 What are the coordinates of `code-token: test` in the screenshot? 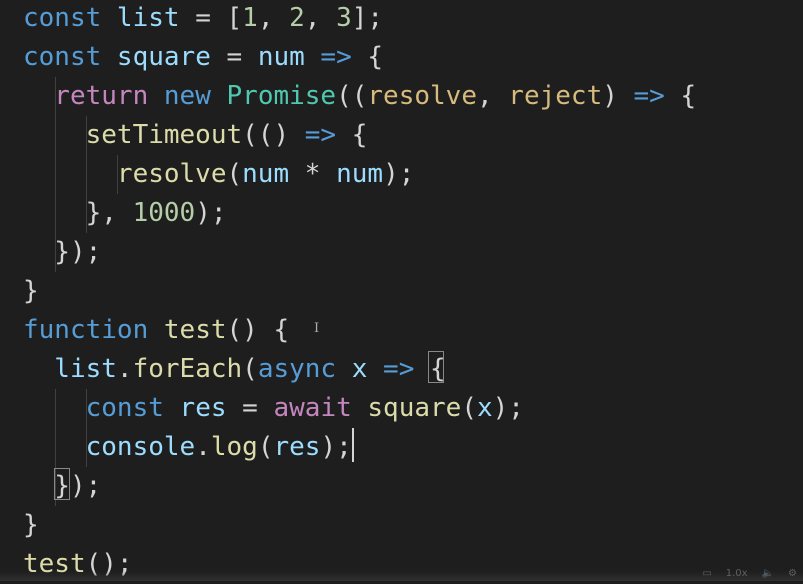 It's located at (195, 330).